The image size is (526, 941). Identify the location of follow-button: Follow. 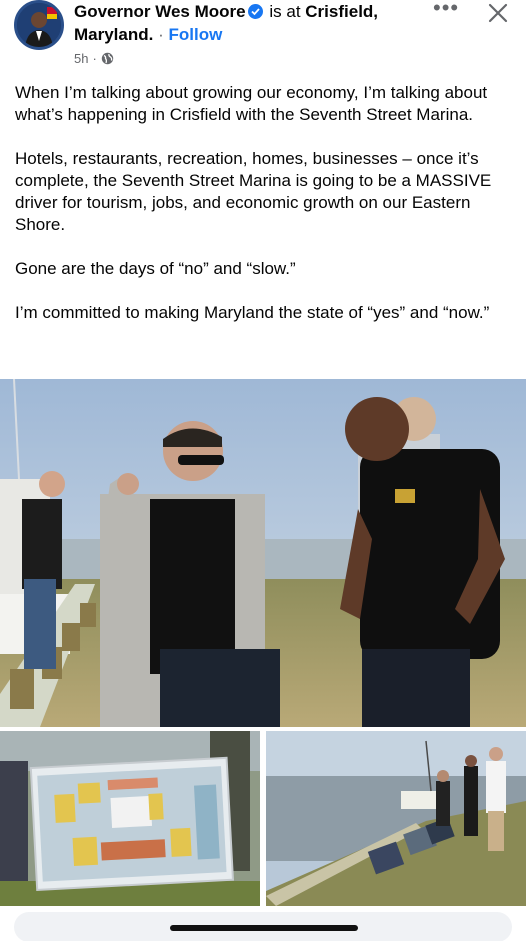
(196, 34).